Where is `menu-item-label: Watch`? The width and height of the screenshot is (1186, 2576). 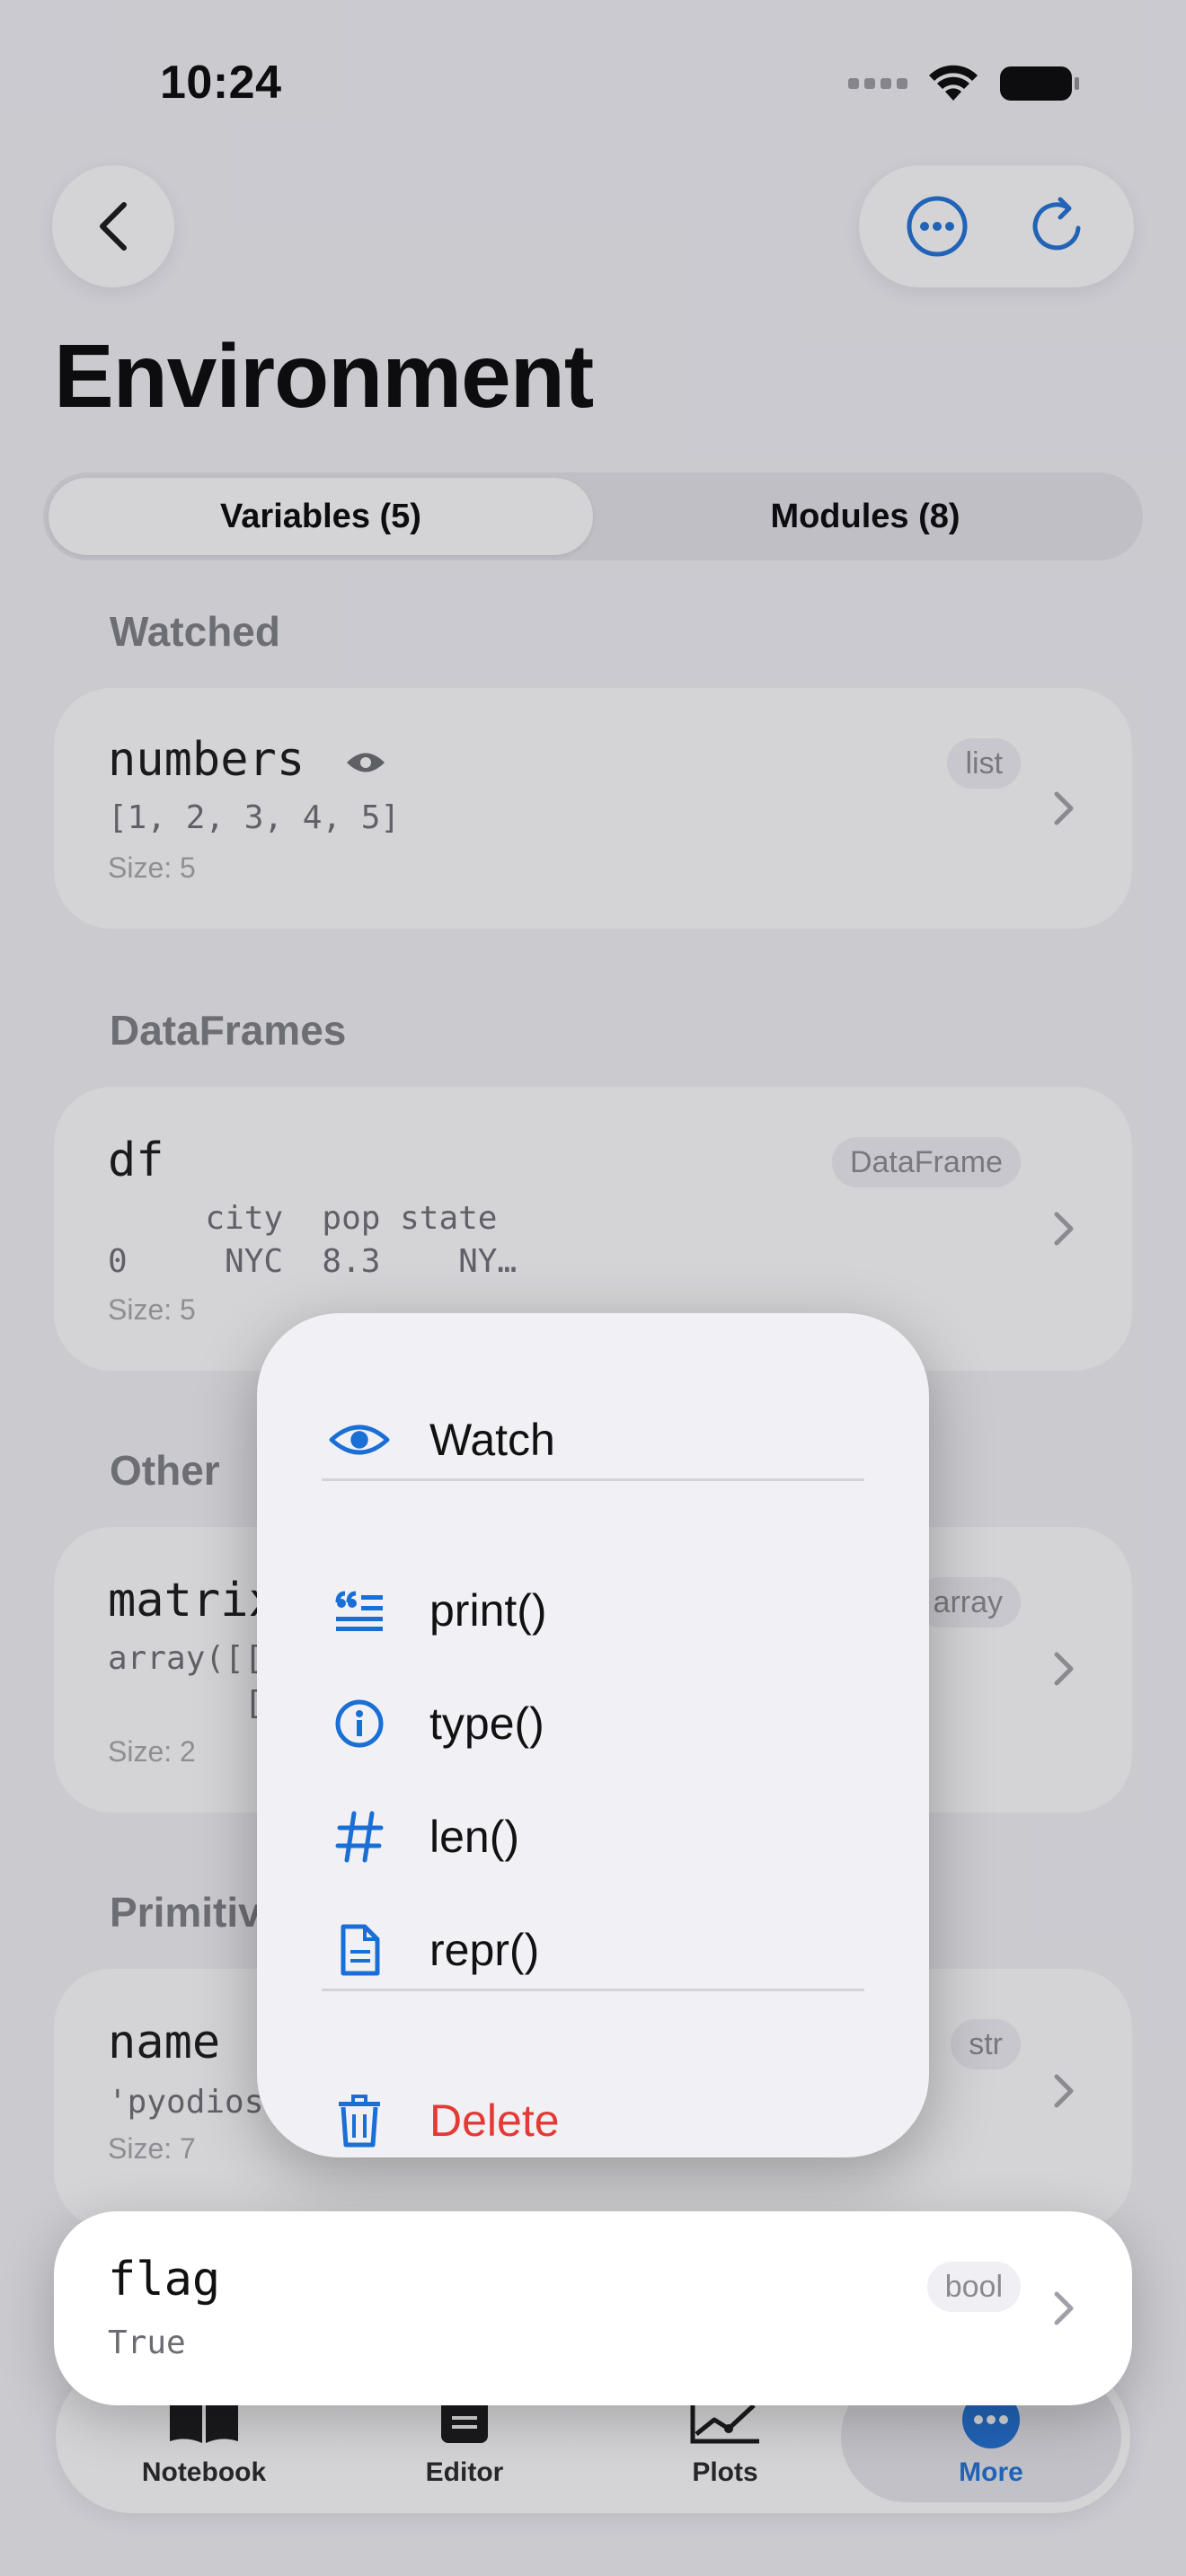 menu-item-label: Watch is located at coordinates (492, 1440).